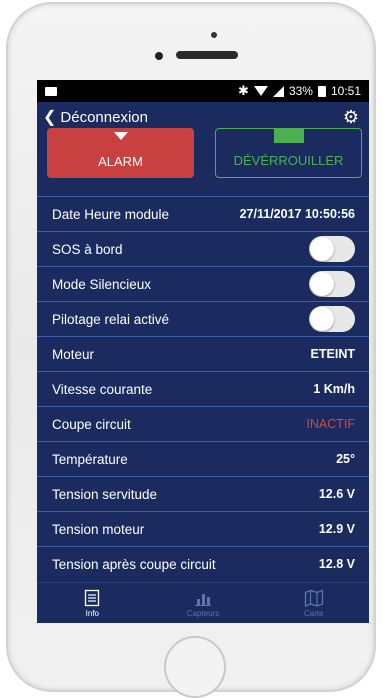 The width and height of the screenshot is (383, 698). Describe the element at coordinates (98, 529) in the screenshot. I see `row-label: Tension moteur` at that location.